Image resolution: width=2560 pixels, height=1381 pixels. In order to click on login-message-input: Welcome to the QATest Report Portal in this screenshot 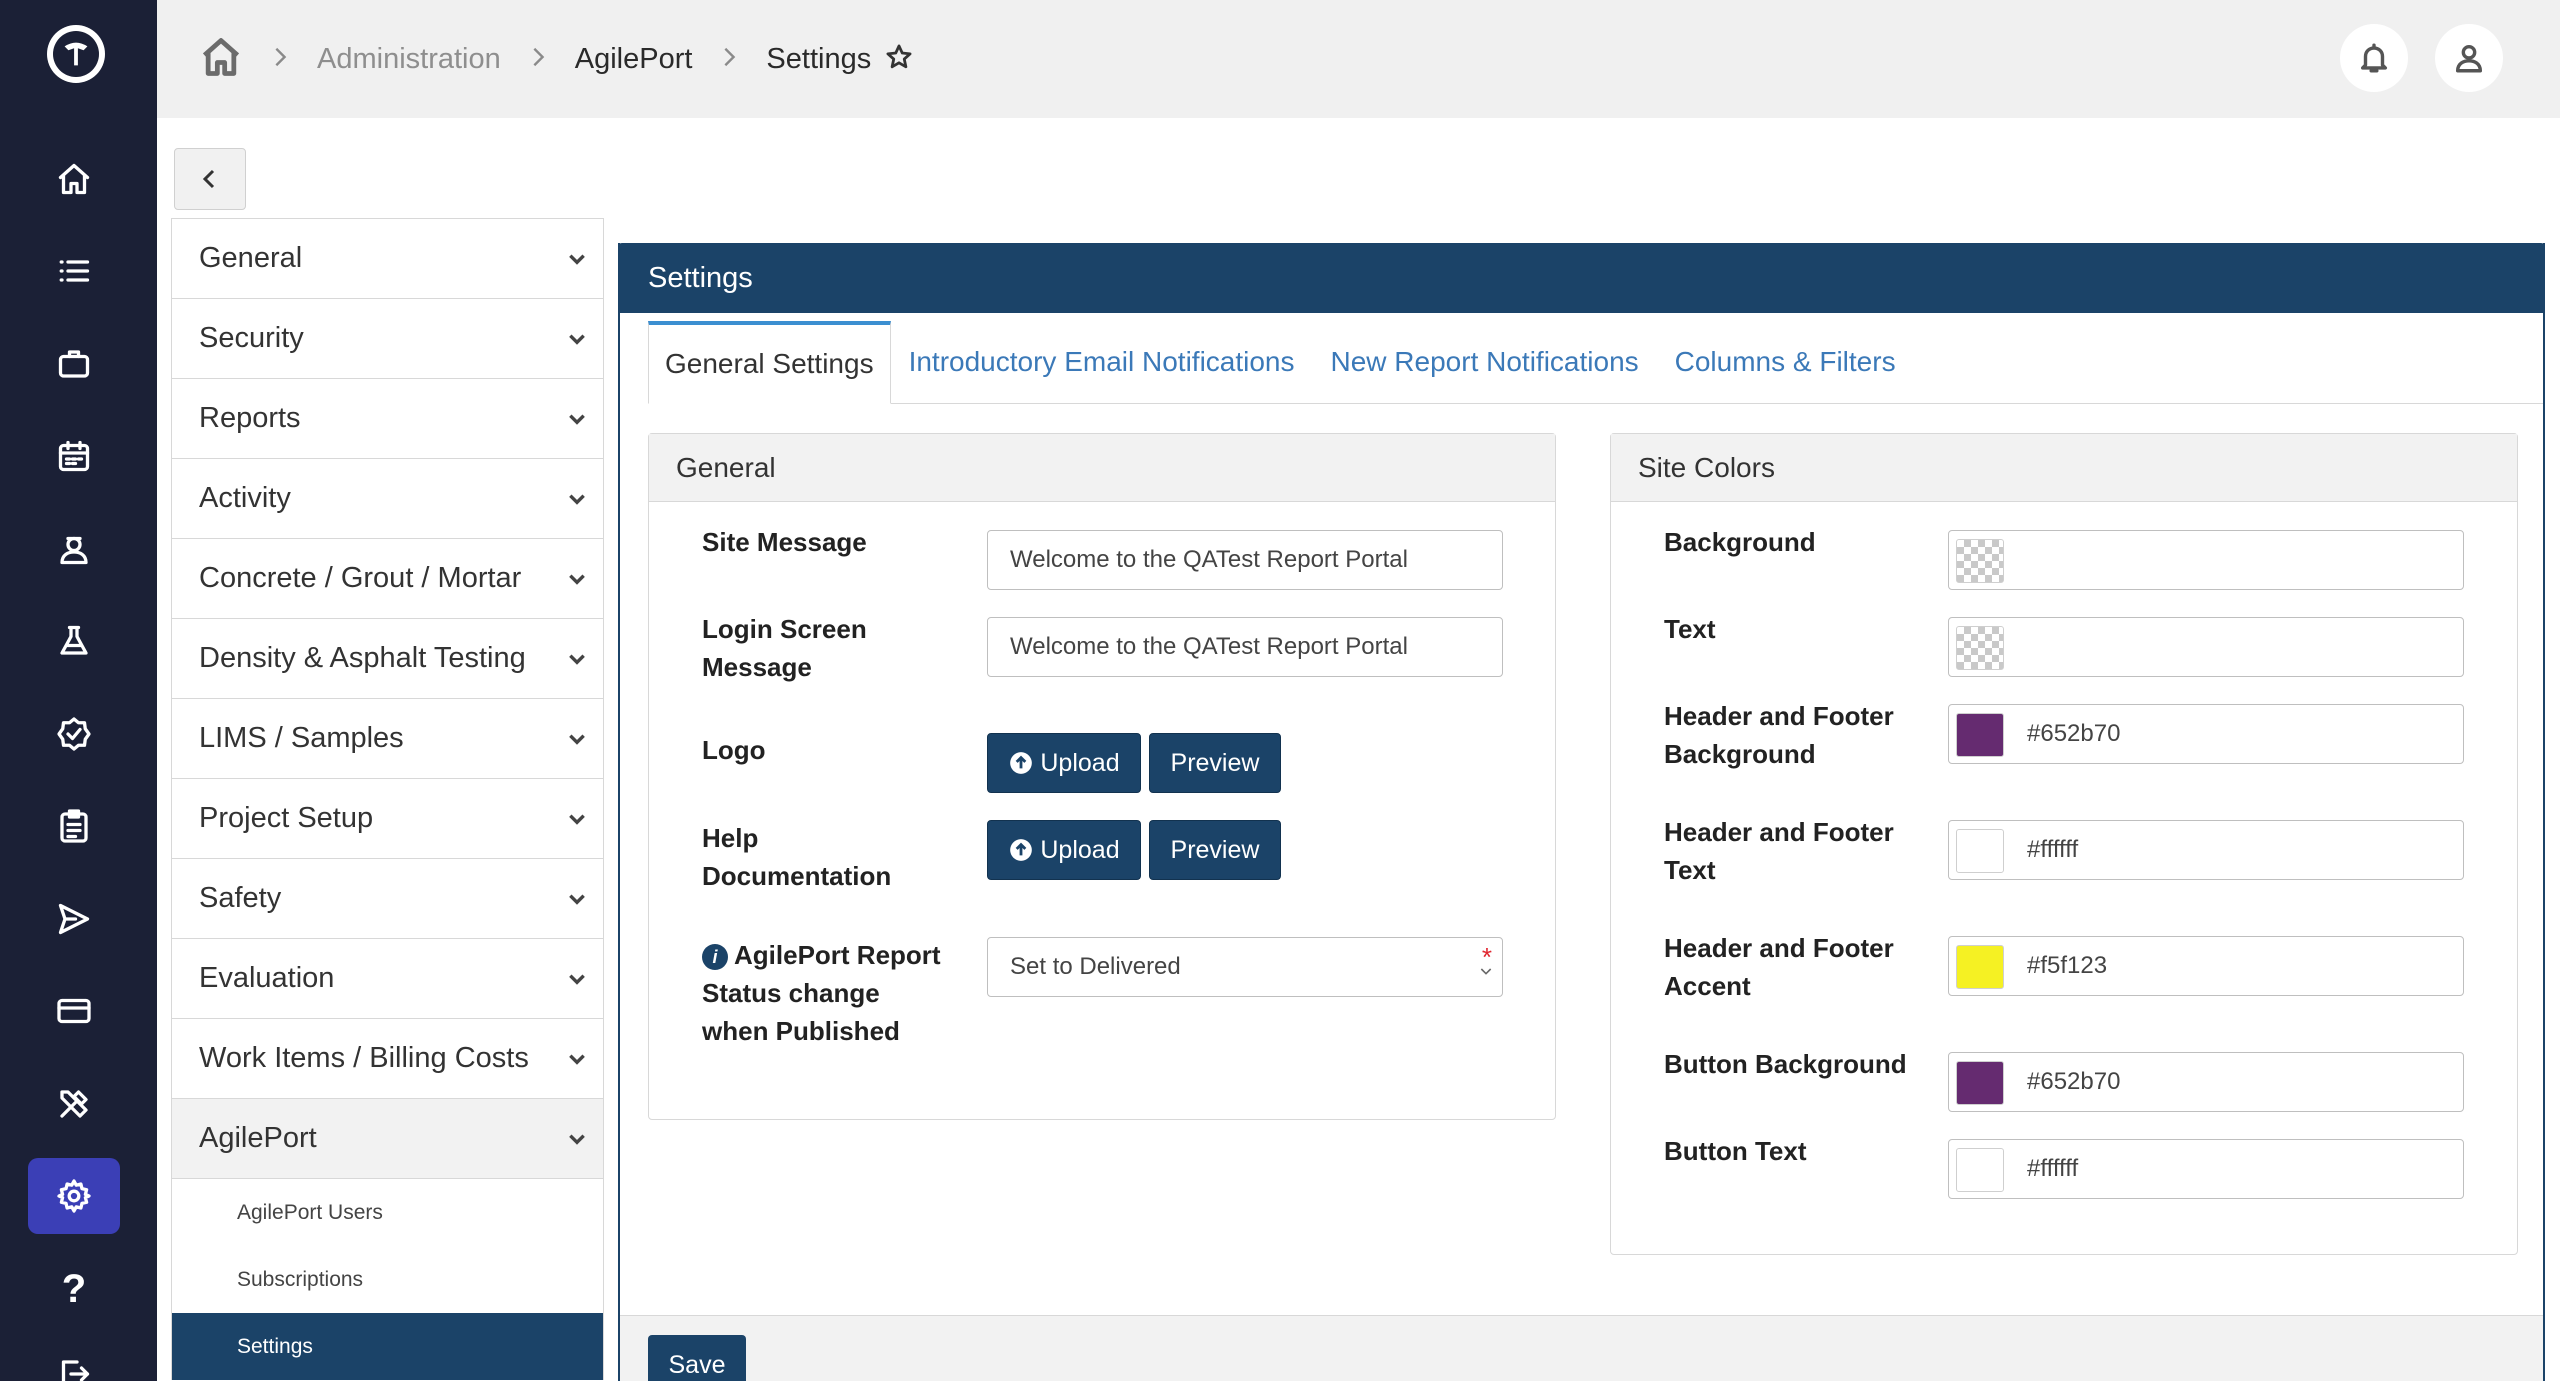, I will do `click(1245, 647)`.